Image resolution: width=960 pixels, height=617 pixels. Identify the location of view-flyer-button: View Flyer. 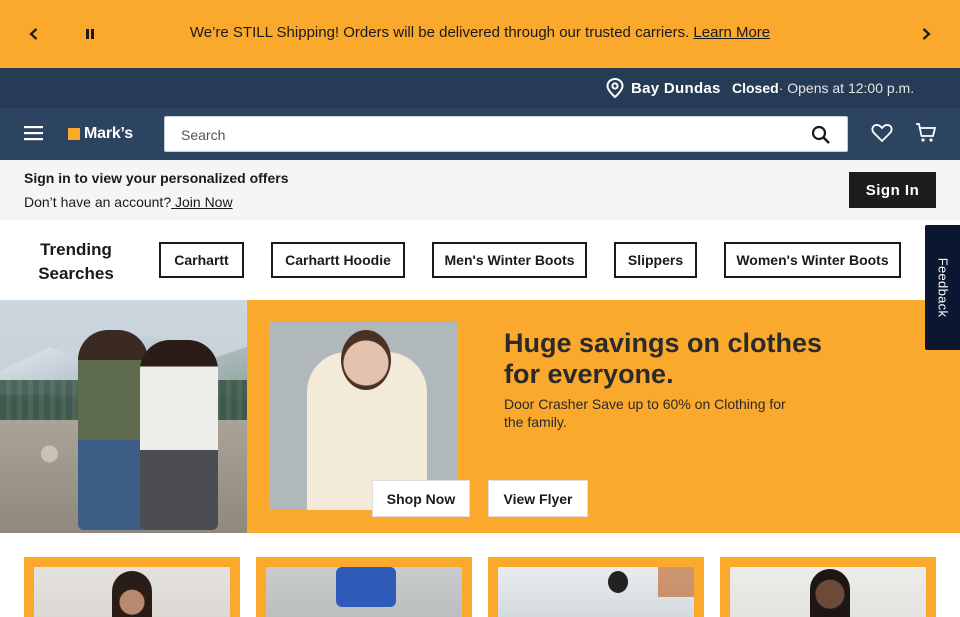
(538, 498).